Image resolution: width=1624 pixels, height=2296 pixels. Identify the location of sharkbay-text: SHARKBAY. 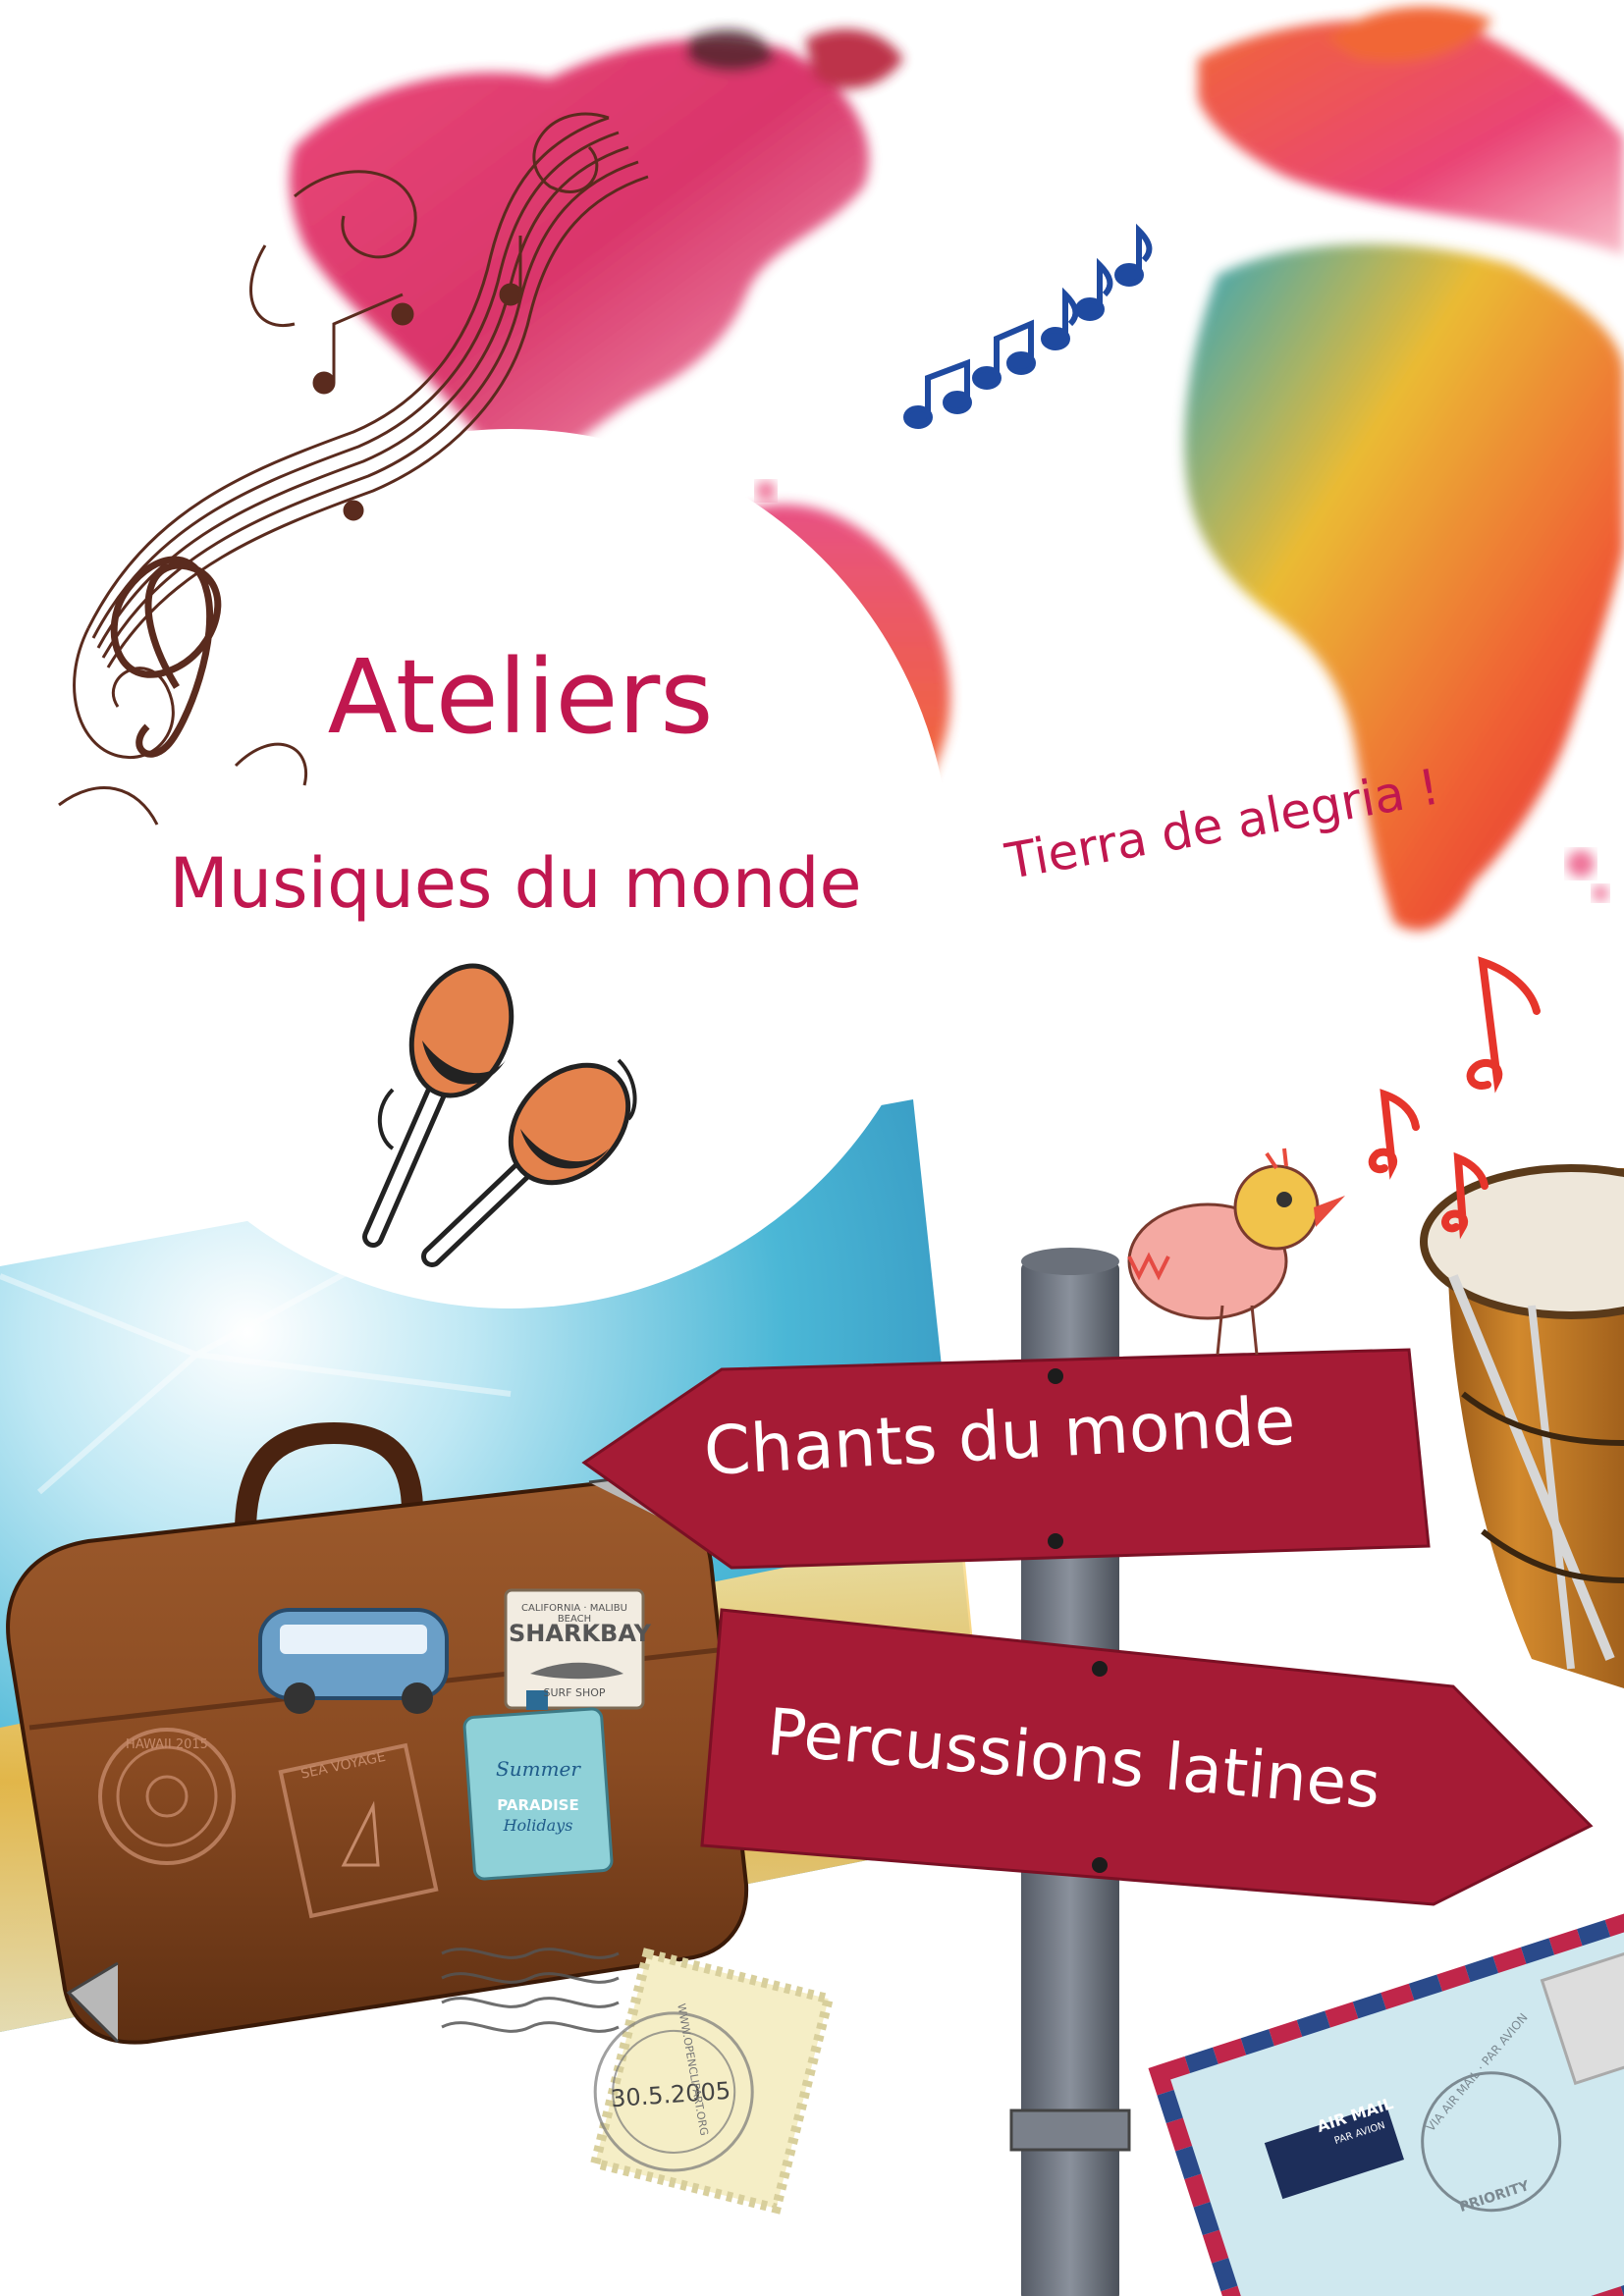
(580, 1633).